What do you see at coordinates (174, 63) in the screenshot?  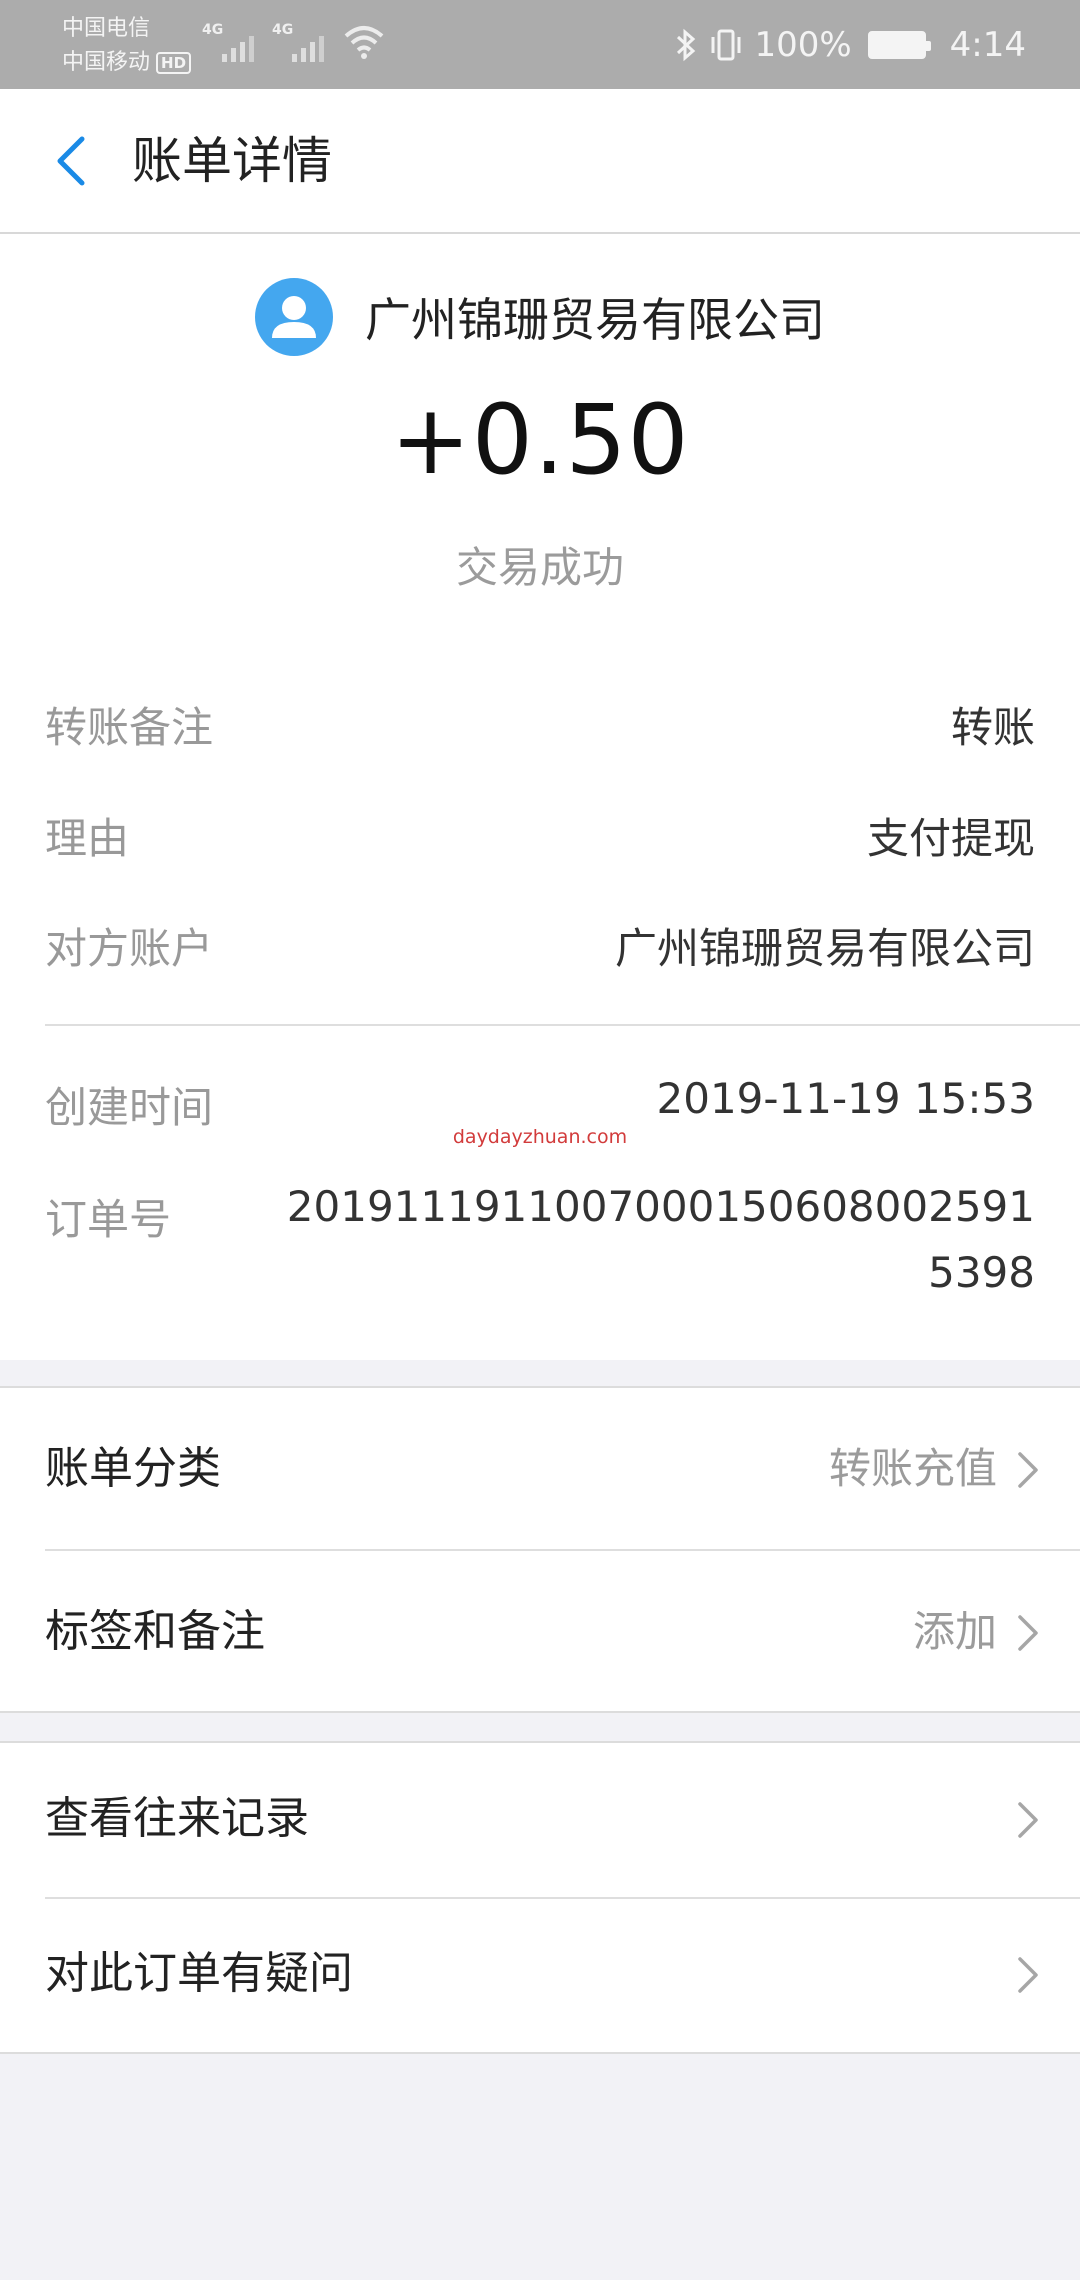 I see `hd-badge: HD` at bounding box center [174, 63].